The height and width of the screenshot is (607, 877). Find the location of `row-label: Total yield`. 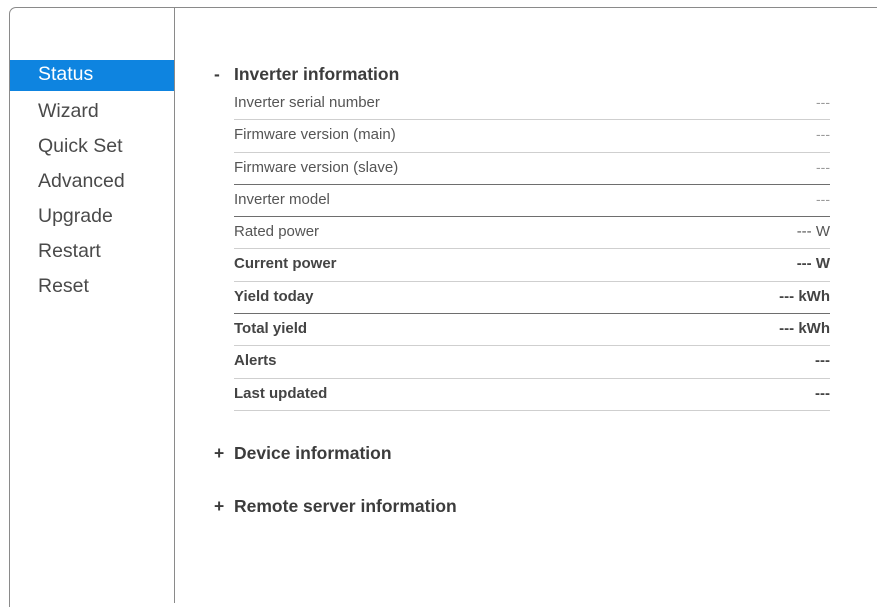

row-label: Total yield is located at coordinates (271, 329).